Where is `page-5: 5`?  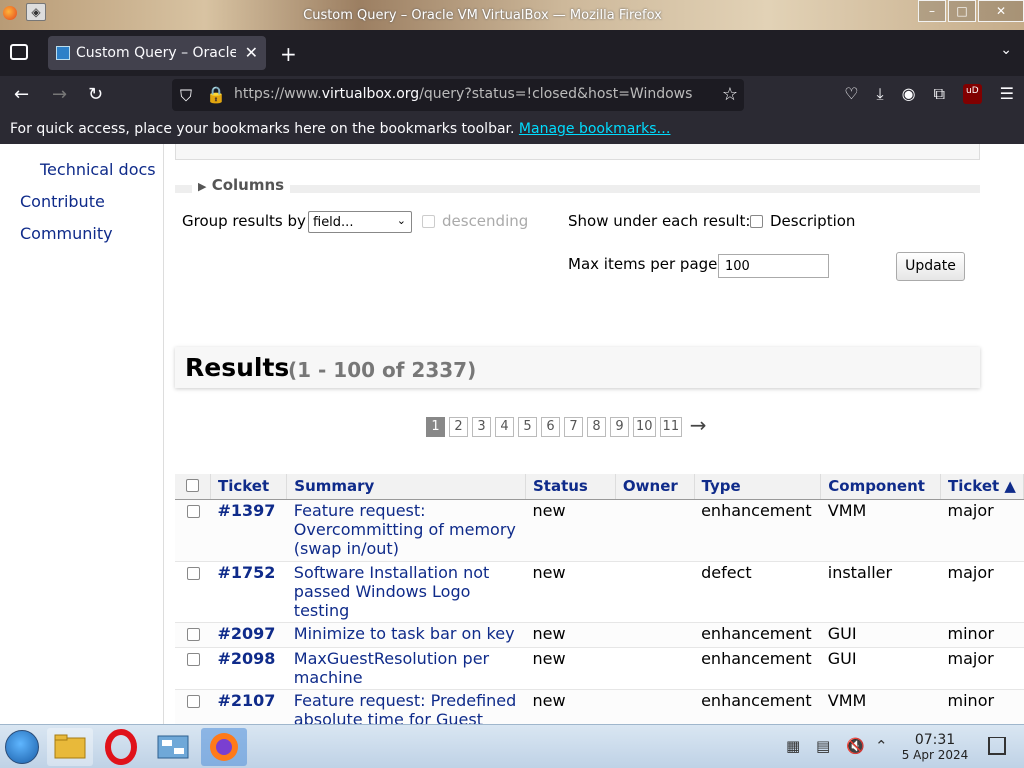 page-5: 5 is located at coordinates (527, 427).